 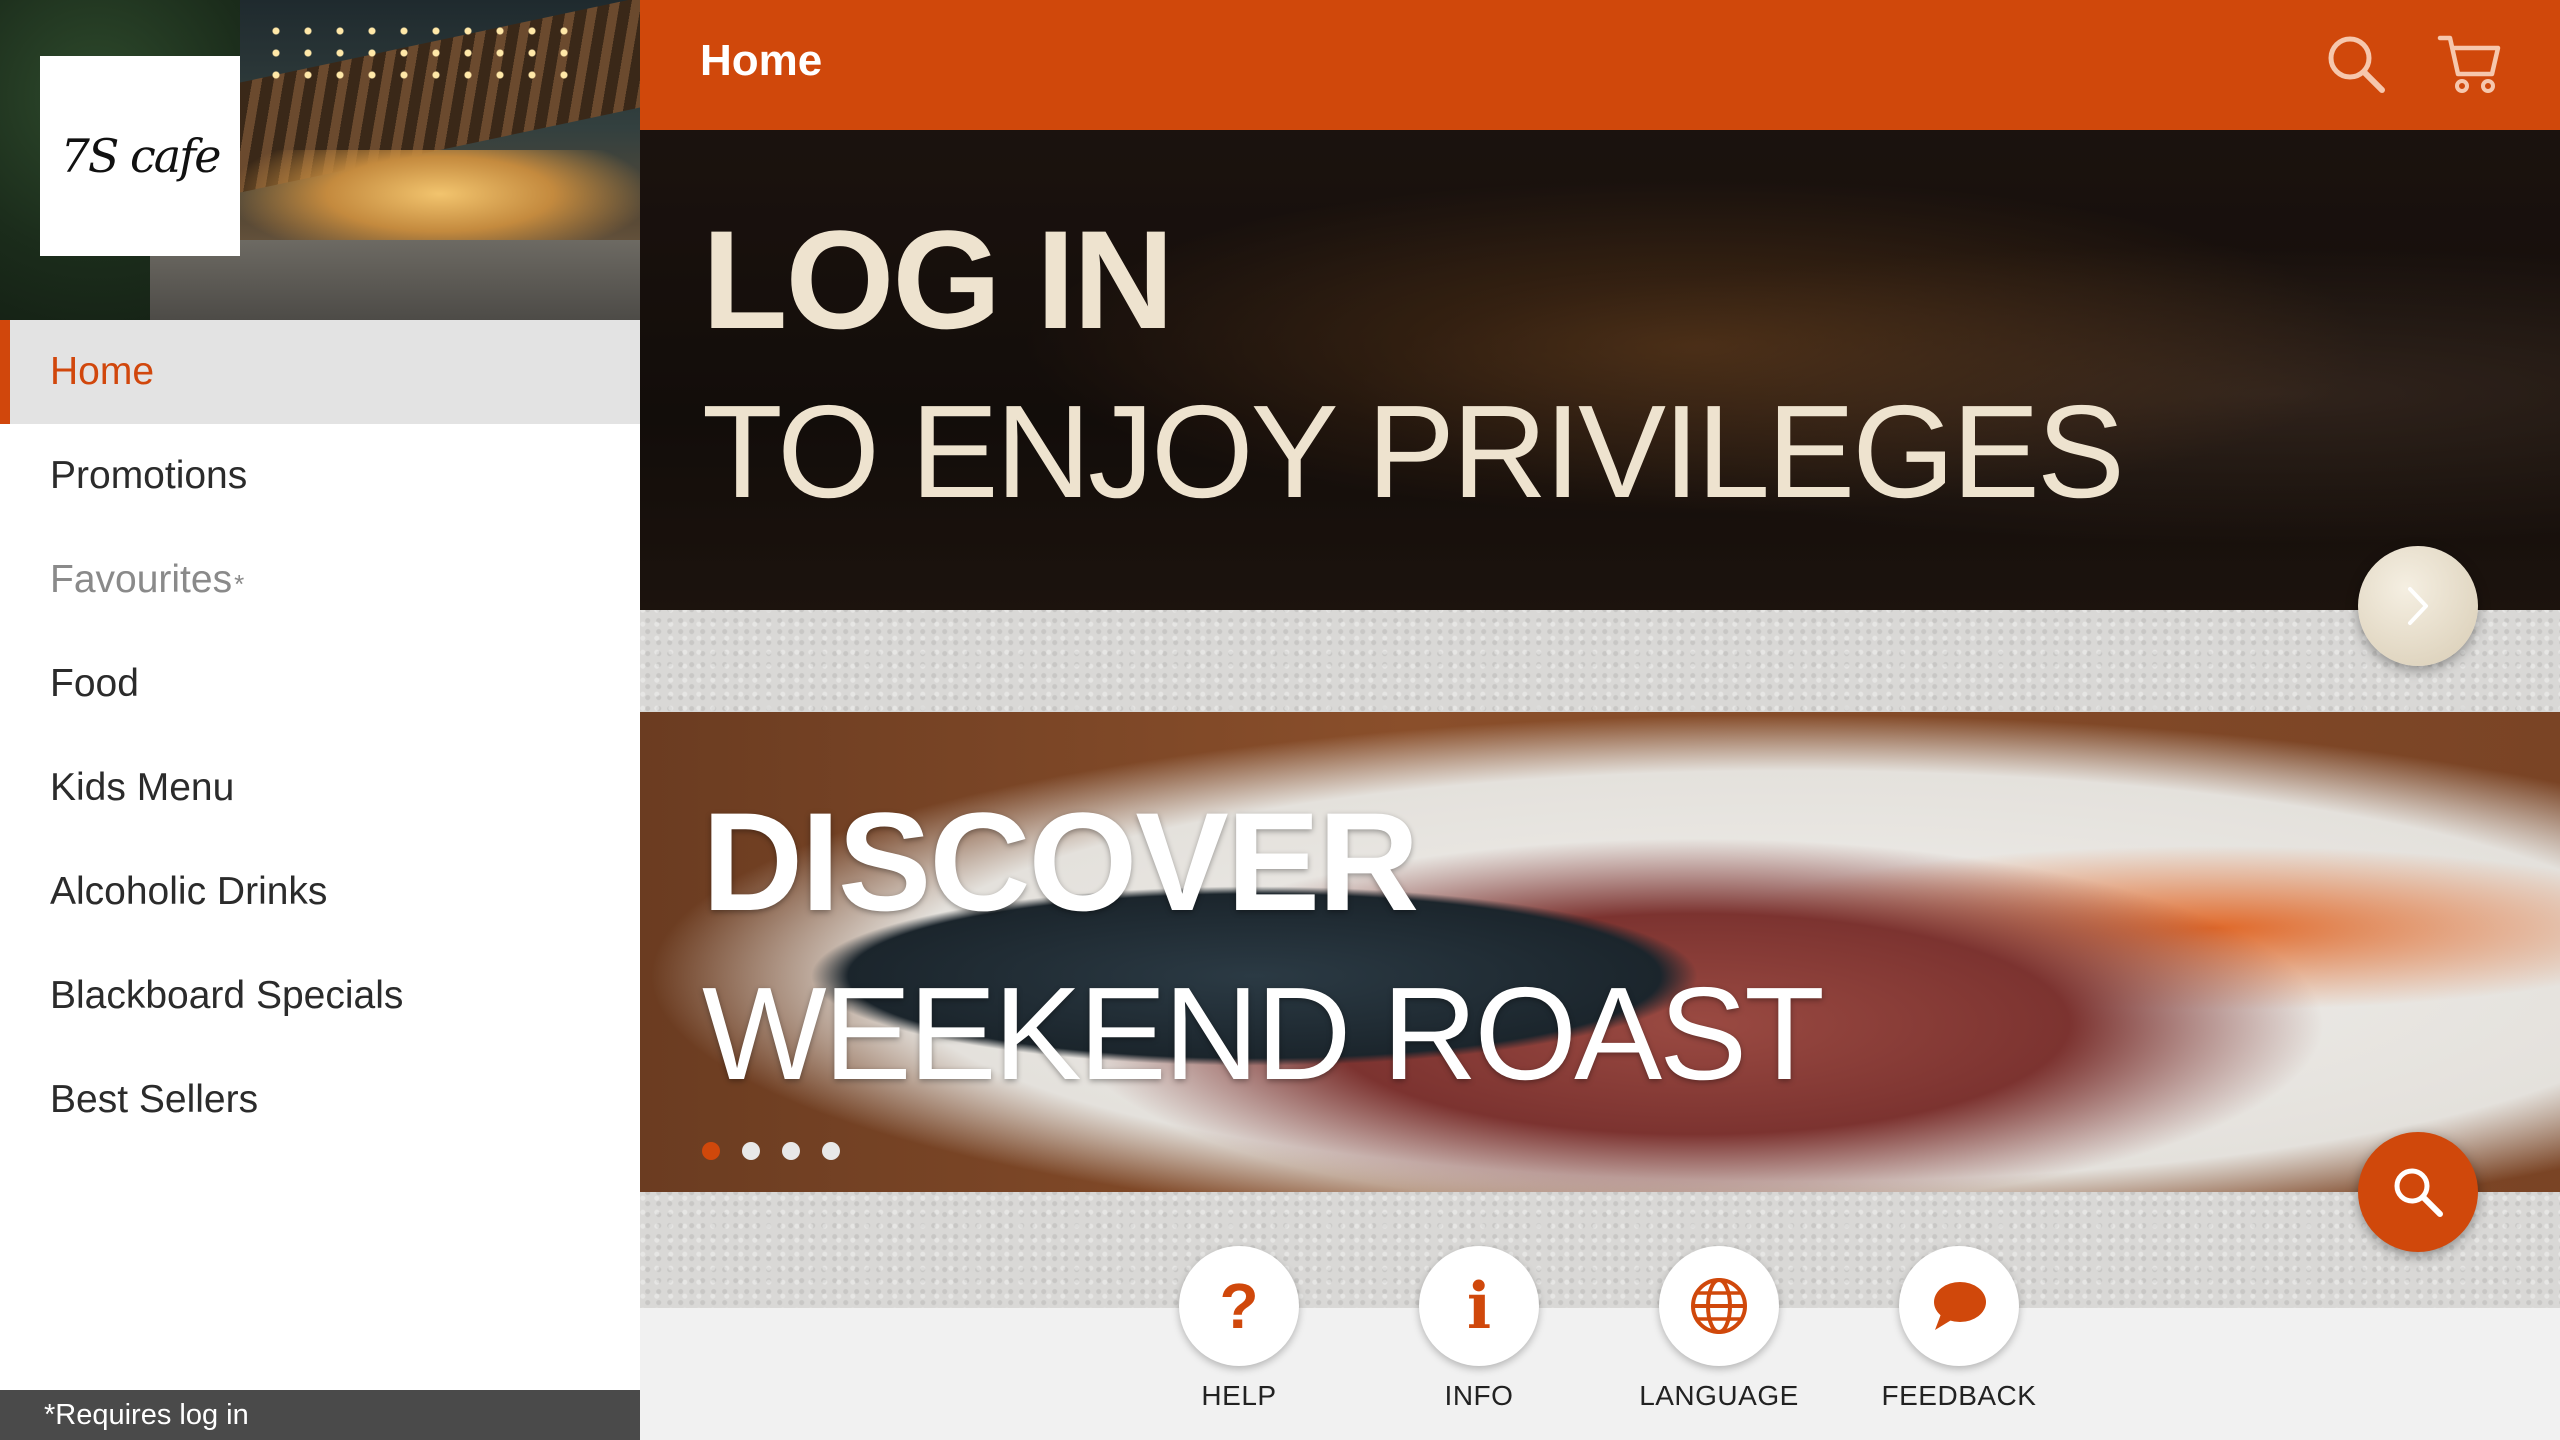 What do you see at coordinates (320, 1100) in the screenshot?
I see `sidebar-item-best-sellers: Best Sellers` at bounding box center [320, 1100].